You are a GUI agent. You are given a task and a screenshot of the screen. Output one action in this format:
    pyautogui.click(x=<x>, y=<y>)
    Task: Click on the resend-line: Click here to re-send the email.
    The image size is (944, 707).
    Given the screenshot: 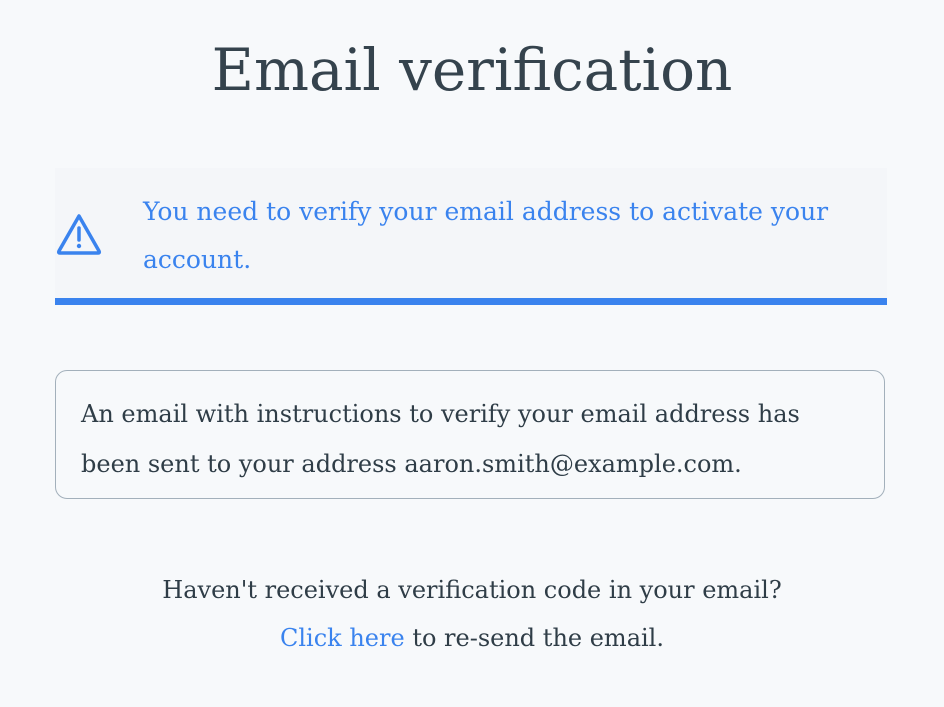 What is the action you would take?
    pyautogui.click(x=472, y=638)
    